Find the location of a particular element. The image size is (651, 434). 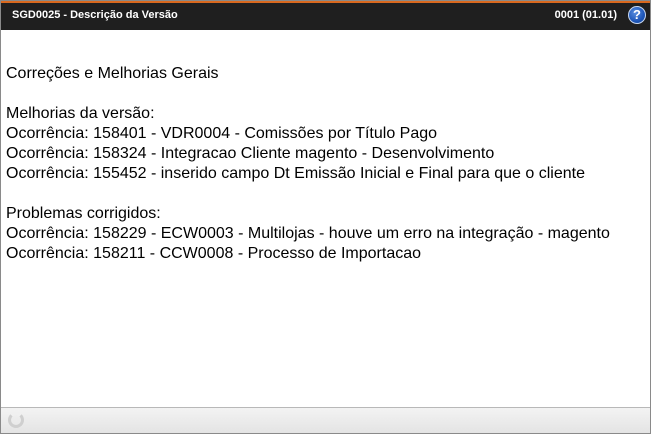

improvements-title: Melhorias da versão: is located at coordinates (80, 113).